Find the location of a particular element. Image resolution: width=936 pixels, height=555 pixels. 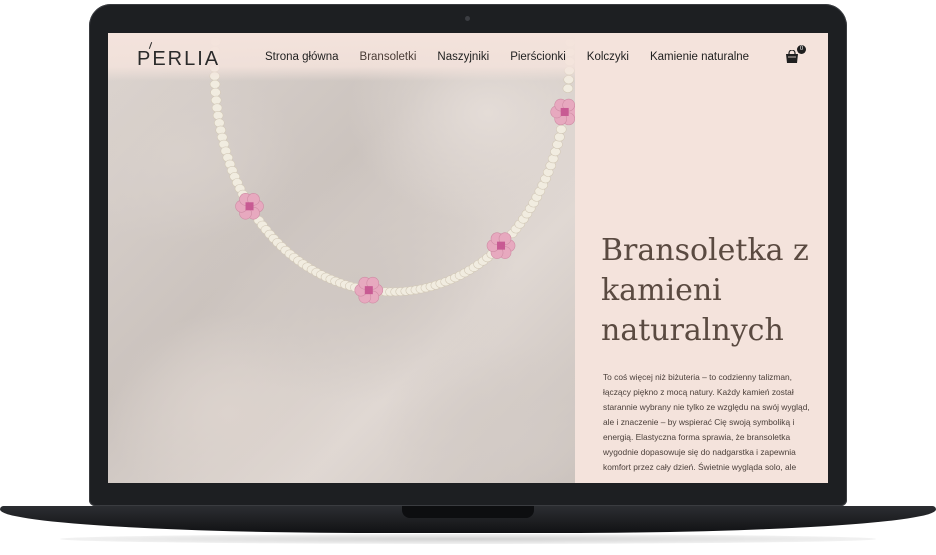

logo: PERLIA is located at coordinates (178, 59).